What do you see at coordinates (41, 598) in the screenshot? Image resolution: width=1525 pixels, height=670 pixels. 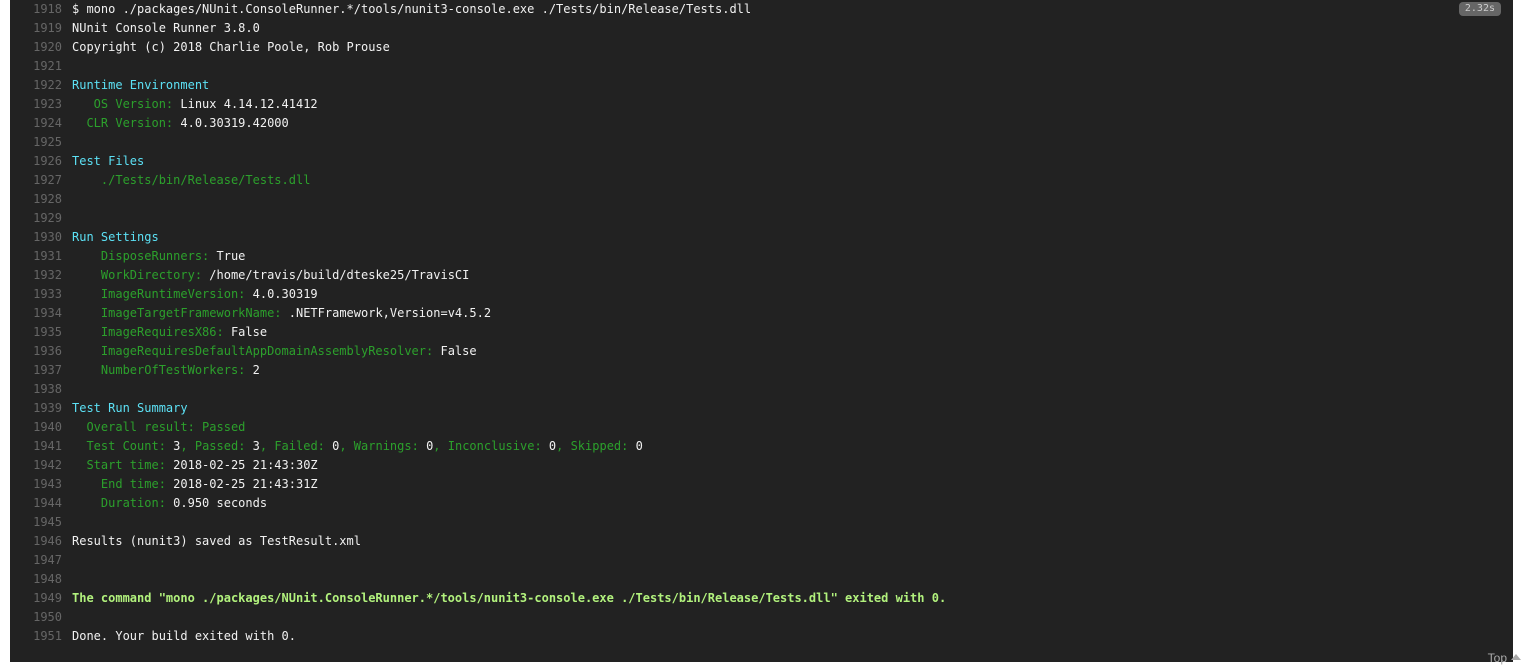 I see `line-number-link: 1949` at bounding box center [41, 598].